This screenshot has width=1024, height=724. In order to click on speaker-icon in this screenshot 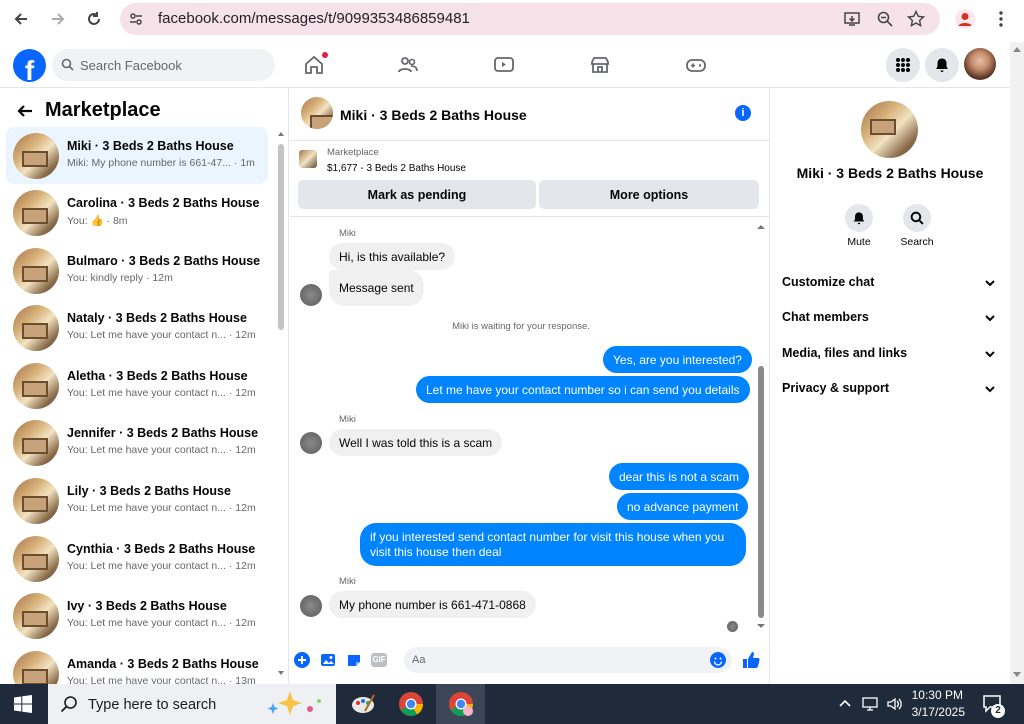, I will do `click(895, 706)`.